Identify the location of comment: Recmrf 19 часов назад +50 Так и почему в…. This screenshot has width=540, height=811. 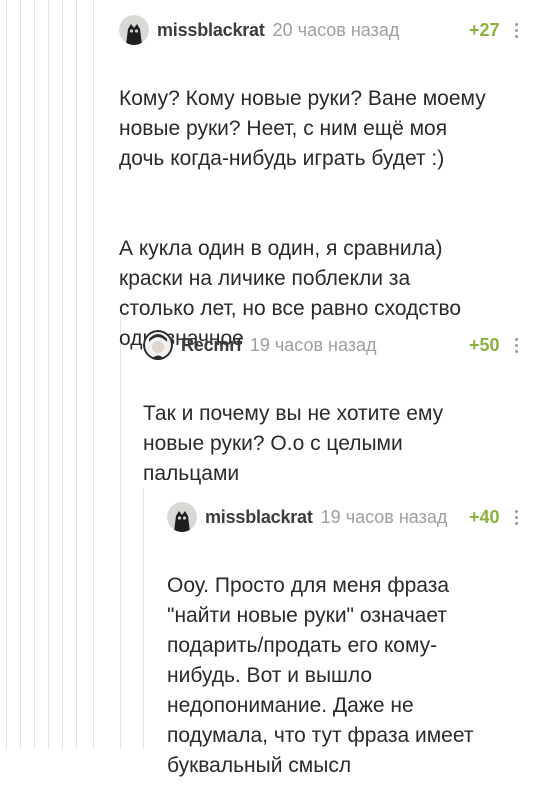
(336, 407).